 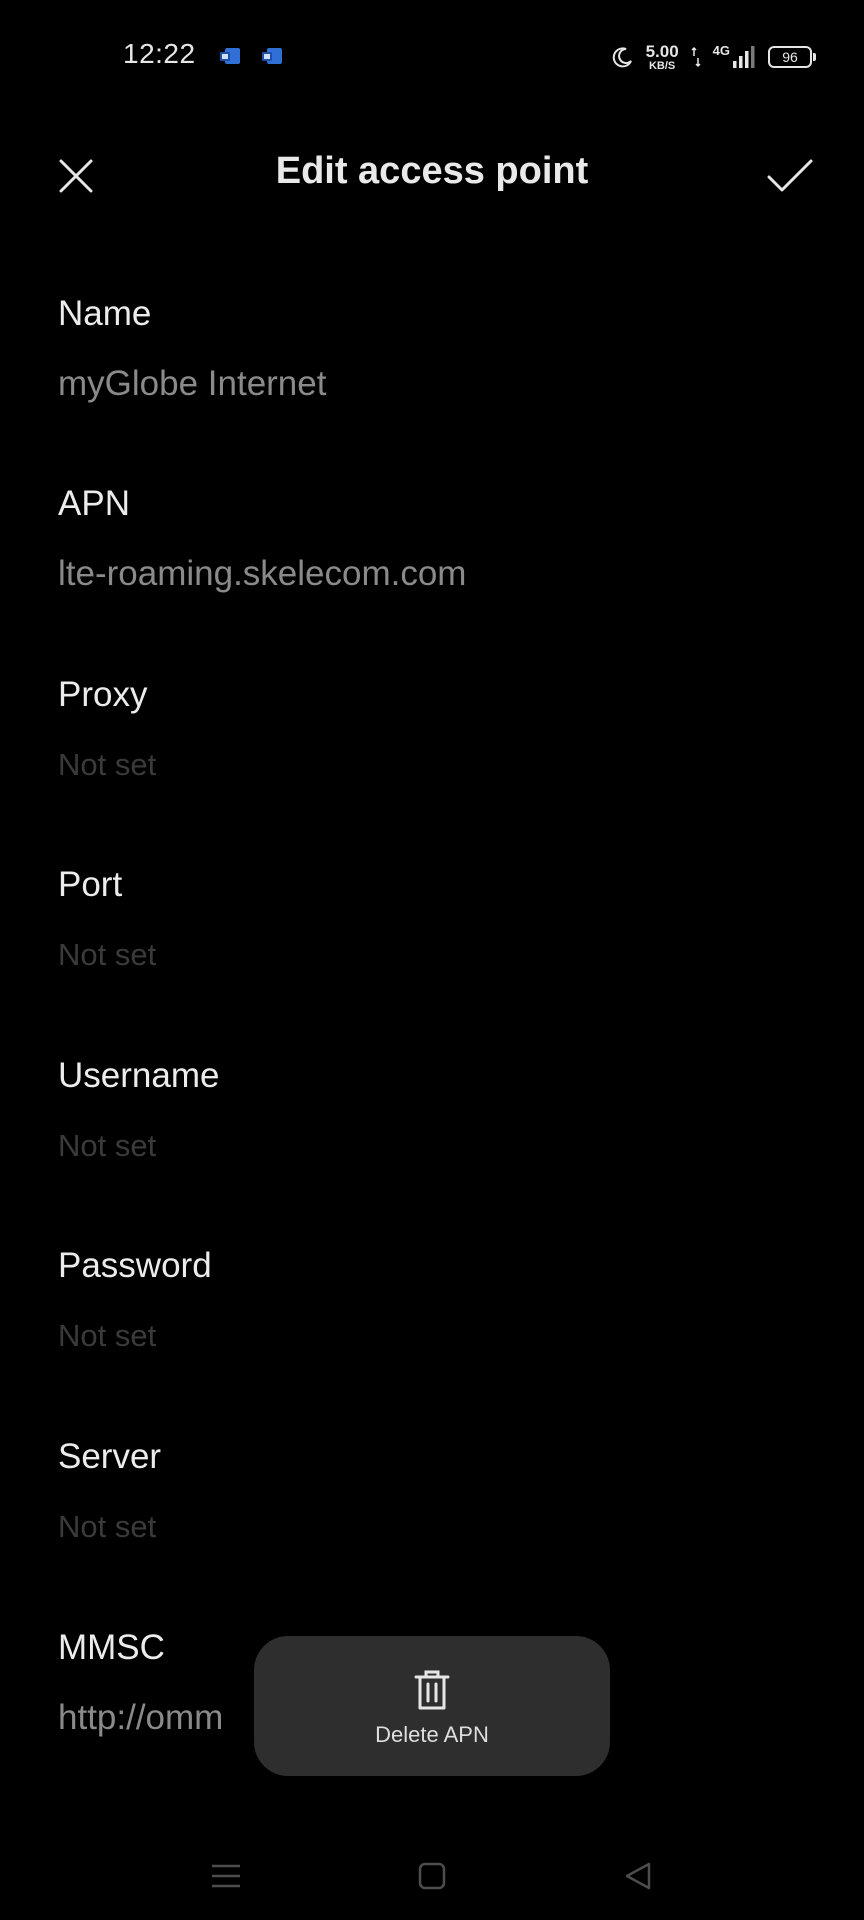 I want to click on do-not-disturb-moon-icon, so click(x=622, y=57).